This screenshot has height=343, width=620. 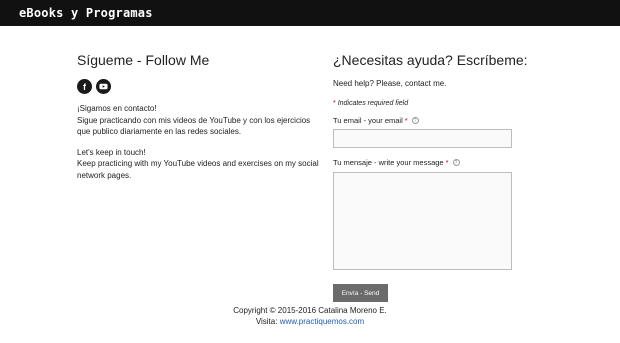 I want to click on visit-line: Visita: www.practiquemos.com, so click(x=310, y=321).